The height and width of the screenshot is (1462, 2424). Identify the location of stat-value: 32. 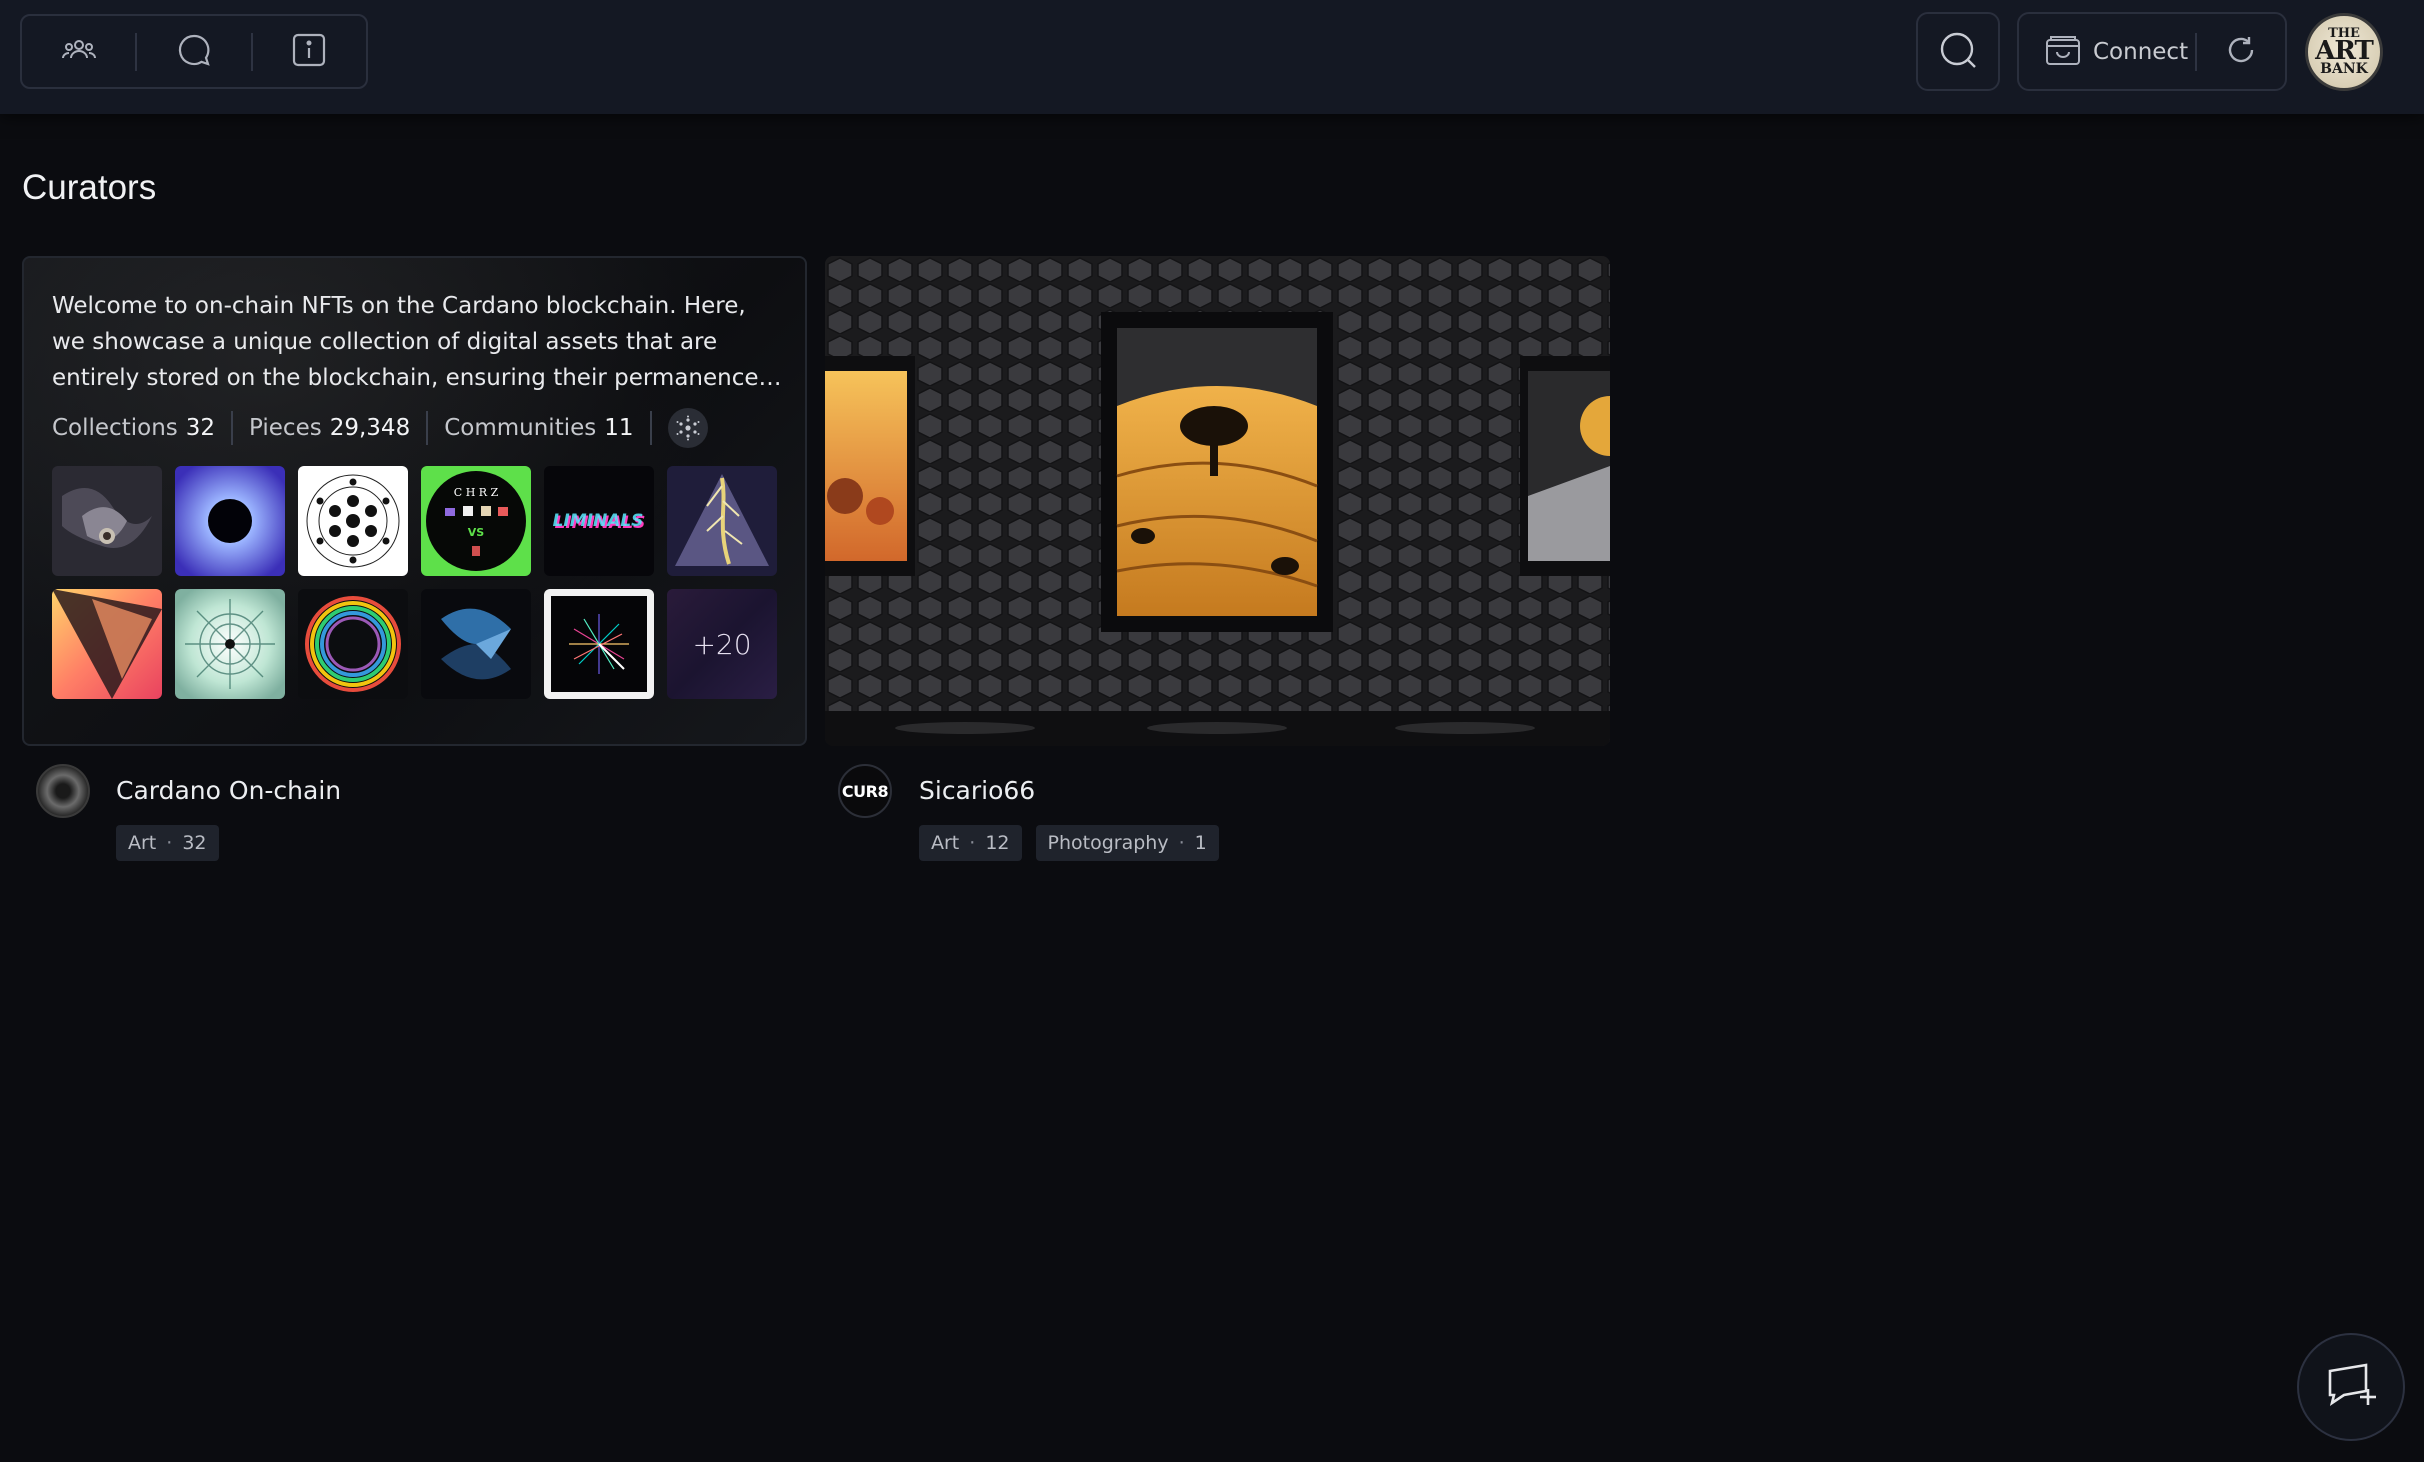
(200, 428).